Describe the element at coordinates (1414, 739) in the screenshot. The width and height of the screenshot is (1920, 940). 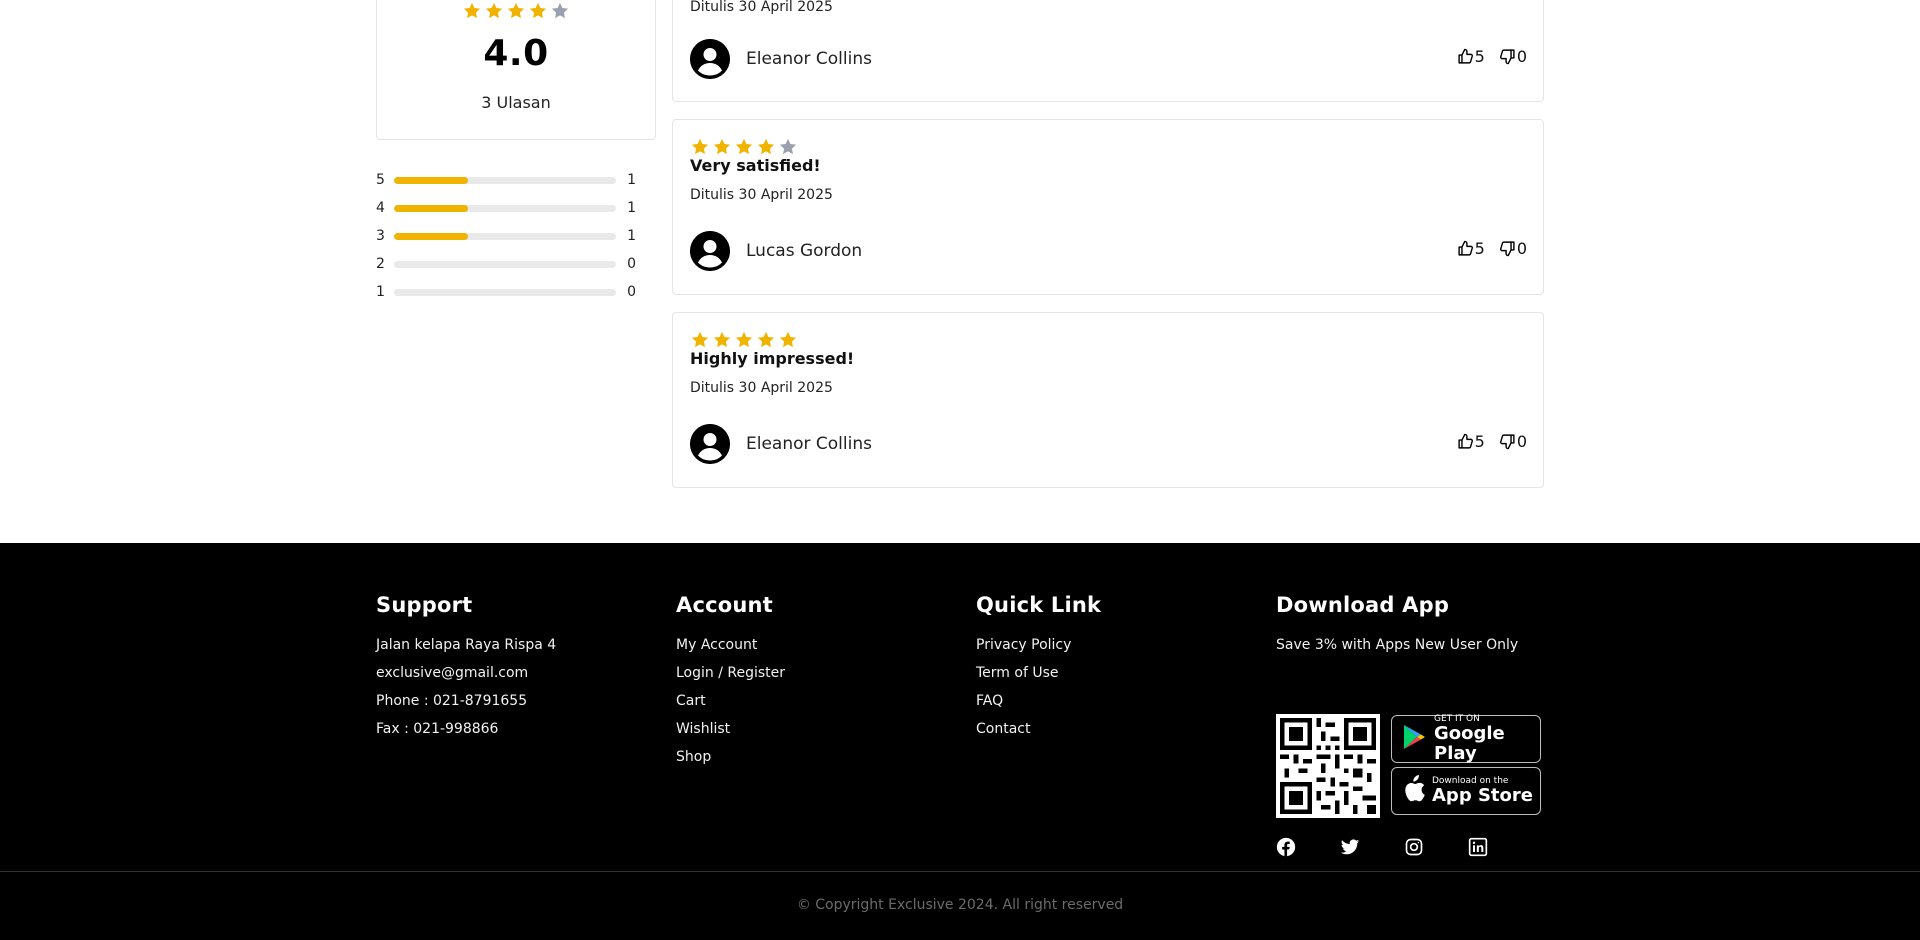
I see `google-play-icon` at that location.